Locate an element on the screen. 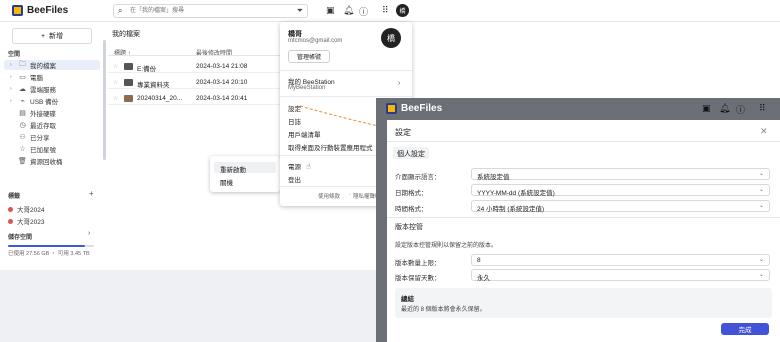 The width and height of the screenshot is (780, 342). language-select: 系統設定值 ⌄ is located at coordinates (620, 174).